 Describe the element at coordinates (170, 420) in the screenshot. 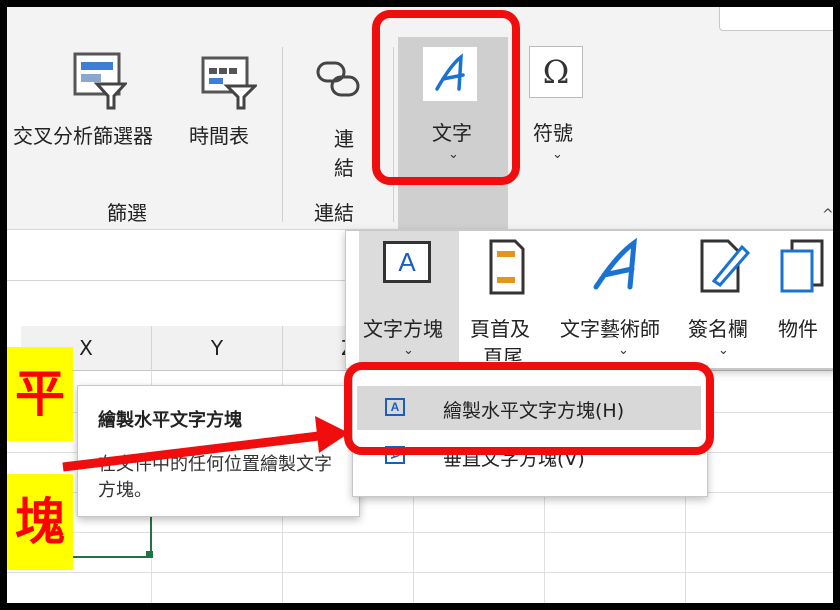

I see `tooltip-title: 繪製水平文字方塊` at that location.